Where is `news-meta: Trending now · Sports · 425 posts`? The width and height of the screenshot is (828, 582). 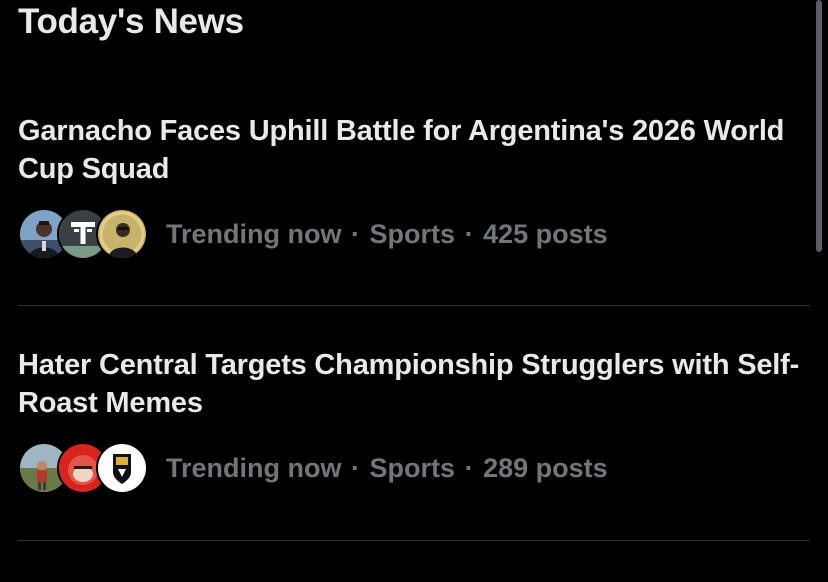
news-meta: Trending now · Sports · 425 posts is located at coordinates (313, 234).